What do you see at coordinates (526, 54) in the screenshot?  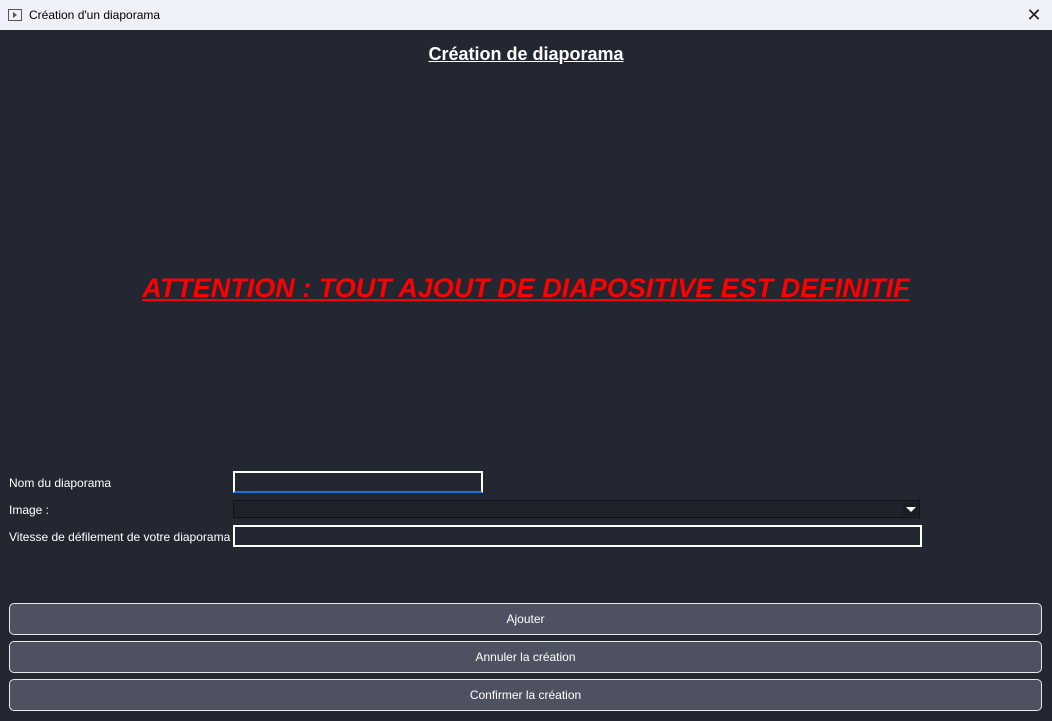 I see `page-title: Création de diaporama` at bounding box center [526, 54].